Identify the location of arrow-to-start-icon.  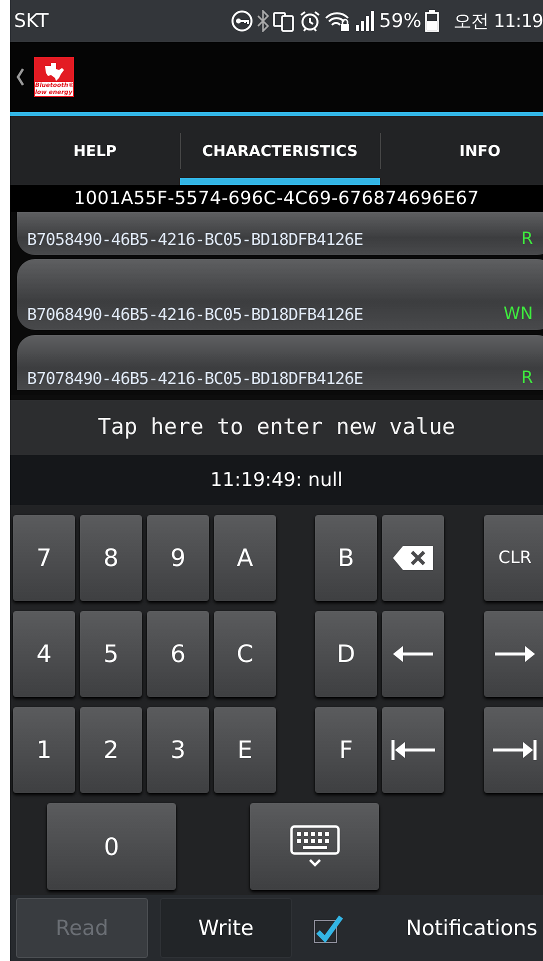
(413, 750).